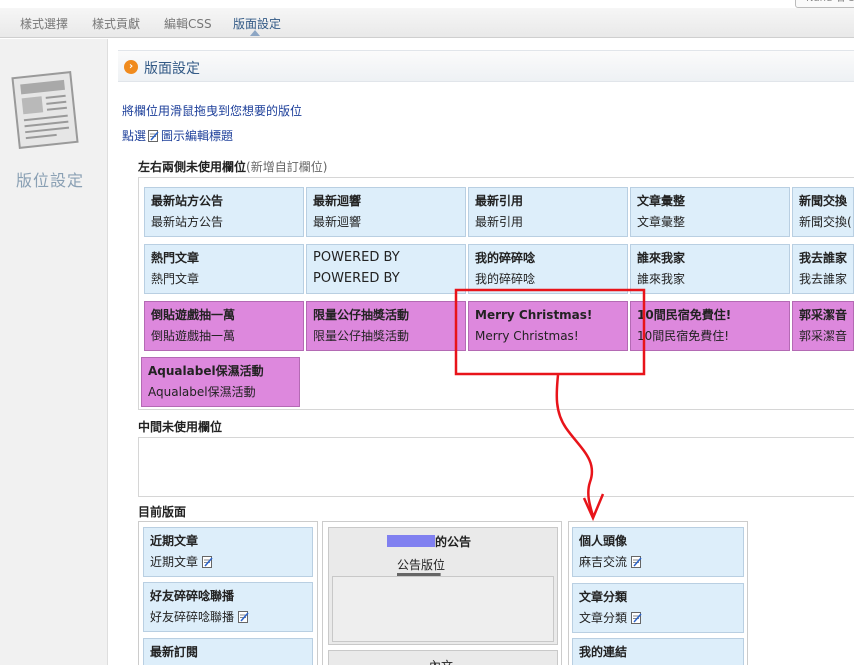 The height and width of the screenshot is (665, 854). I want to click on layout-box: 最新訂閱, so click(228, 651).